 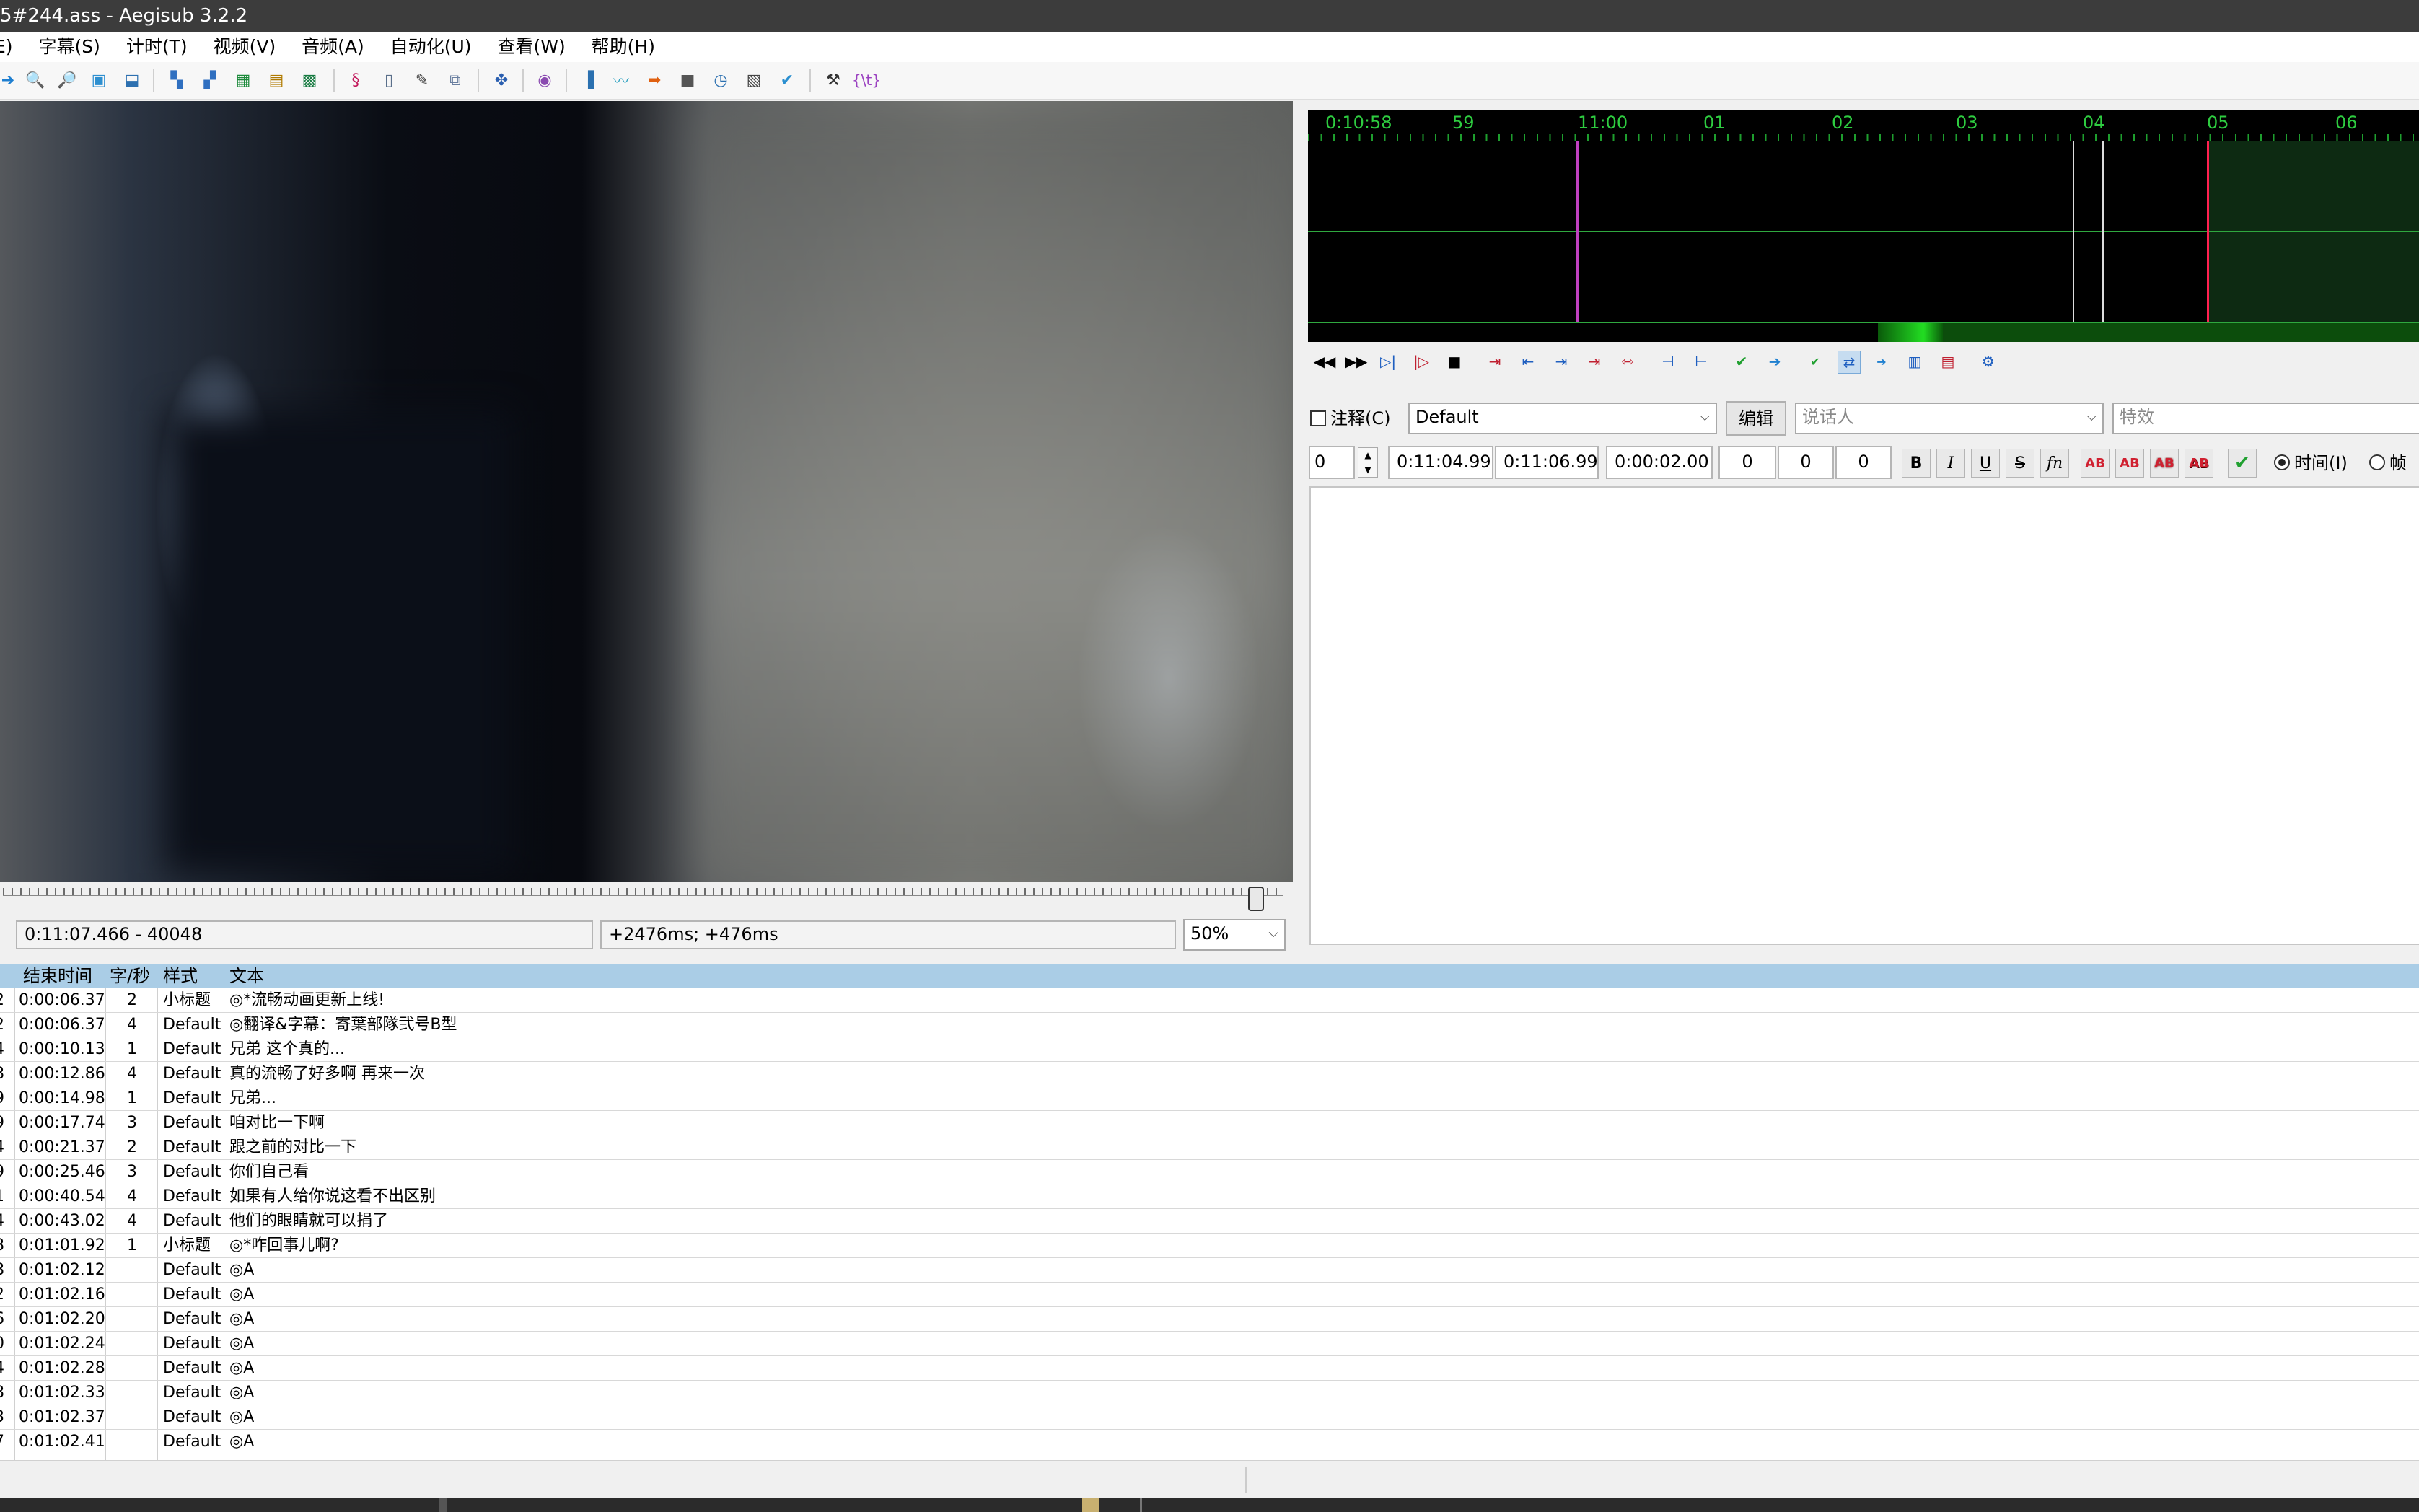 What do you see at coordinates (431, 47) in the screenshot?
I see `menu-automation: 自动化(U)` at bounding box center [431, 47].